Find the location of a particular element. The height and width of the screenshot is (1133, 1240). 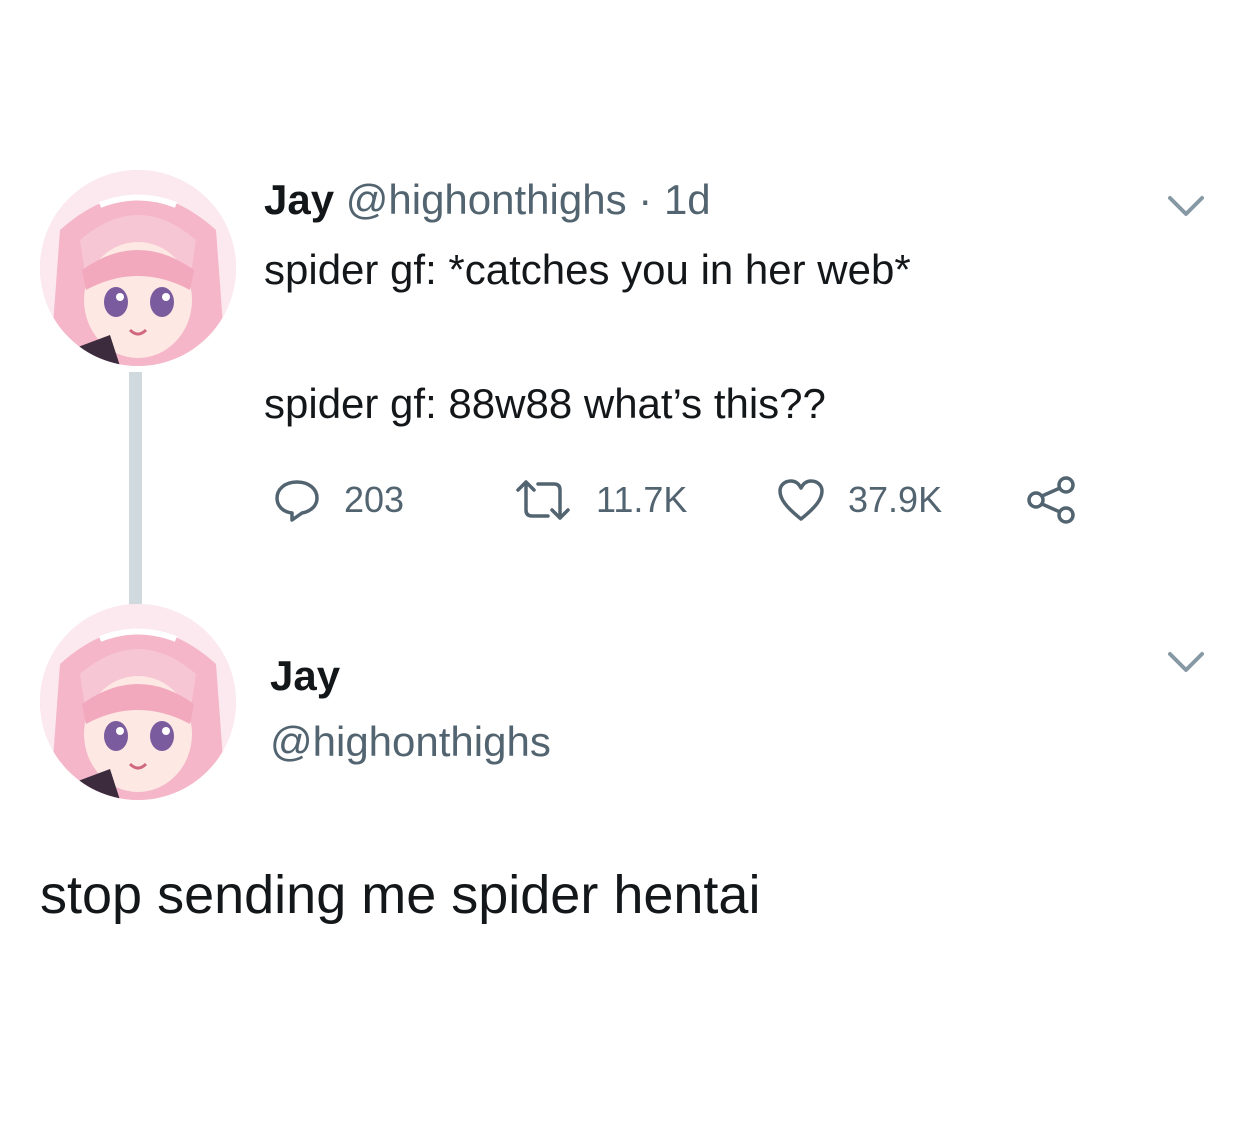

share-action is located at coordinates (1052, 500).